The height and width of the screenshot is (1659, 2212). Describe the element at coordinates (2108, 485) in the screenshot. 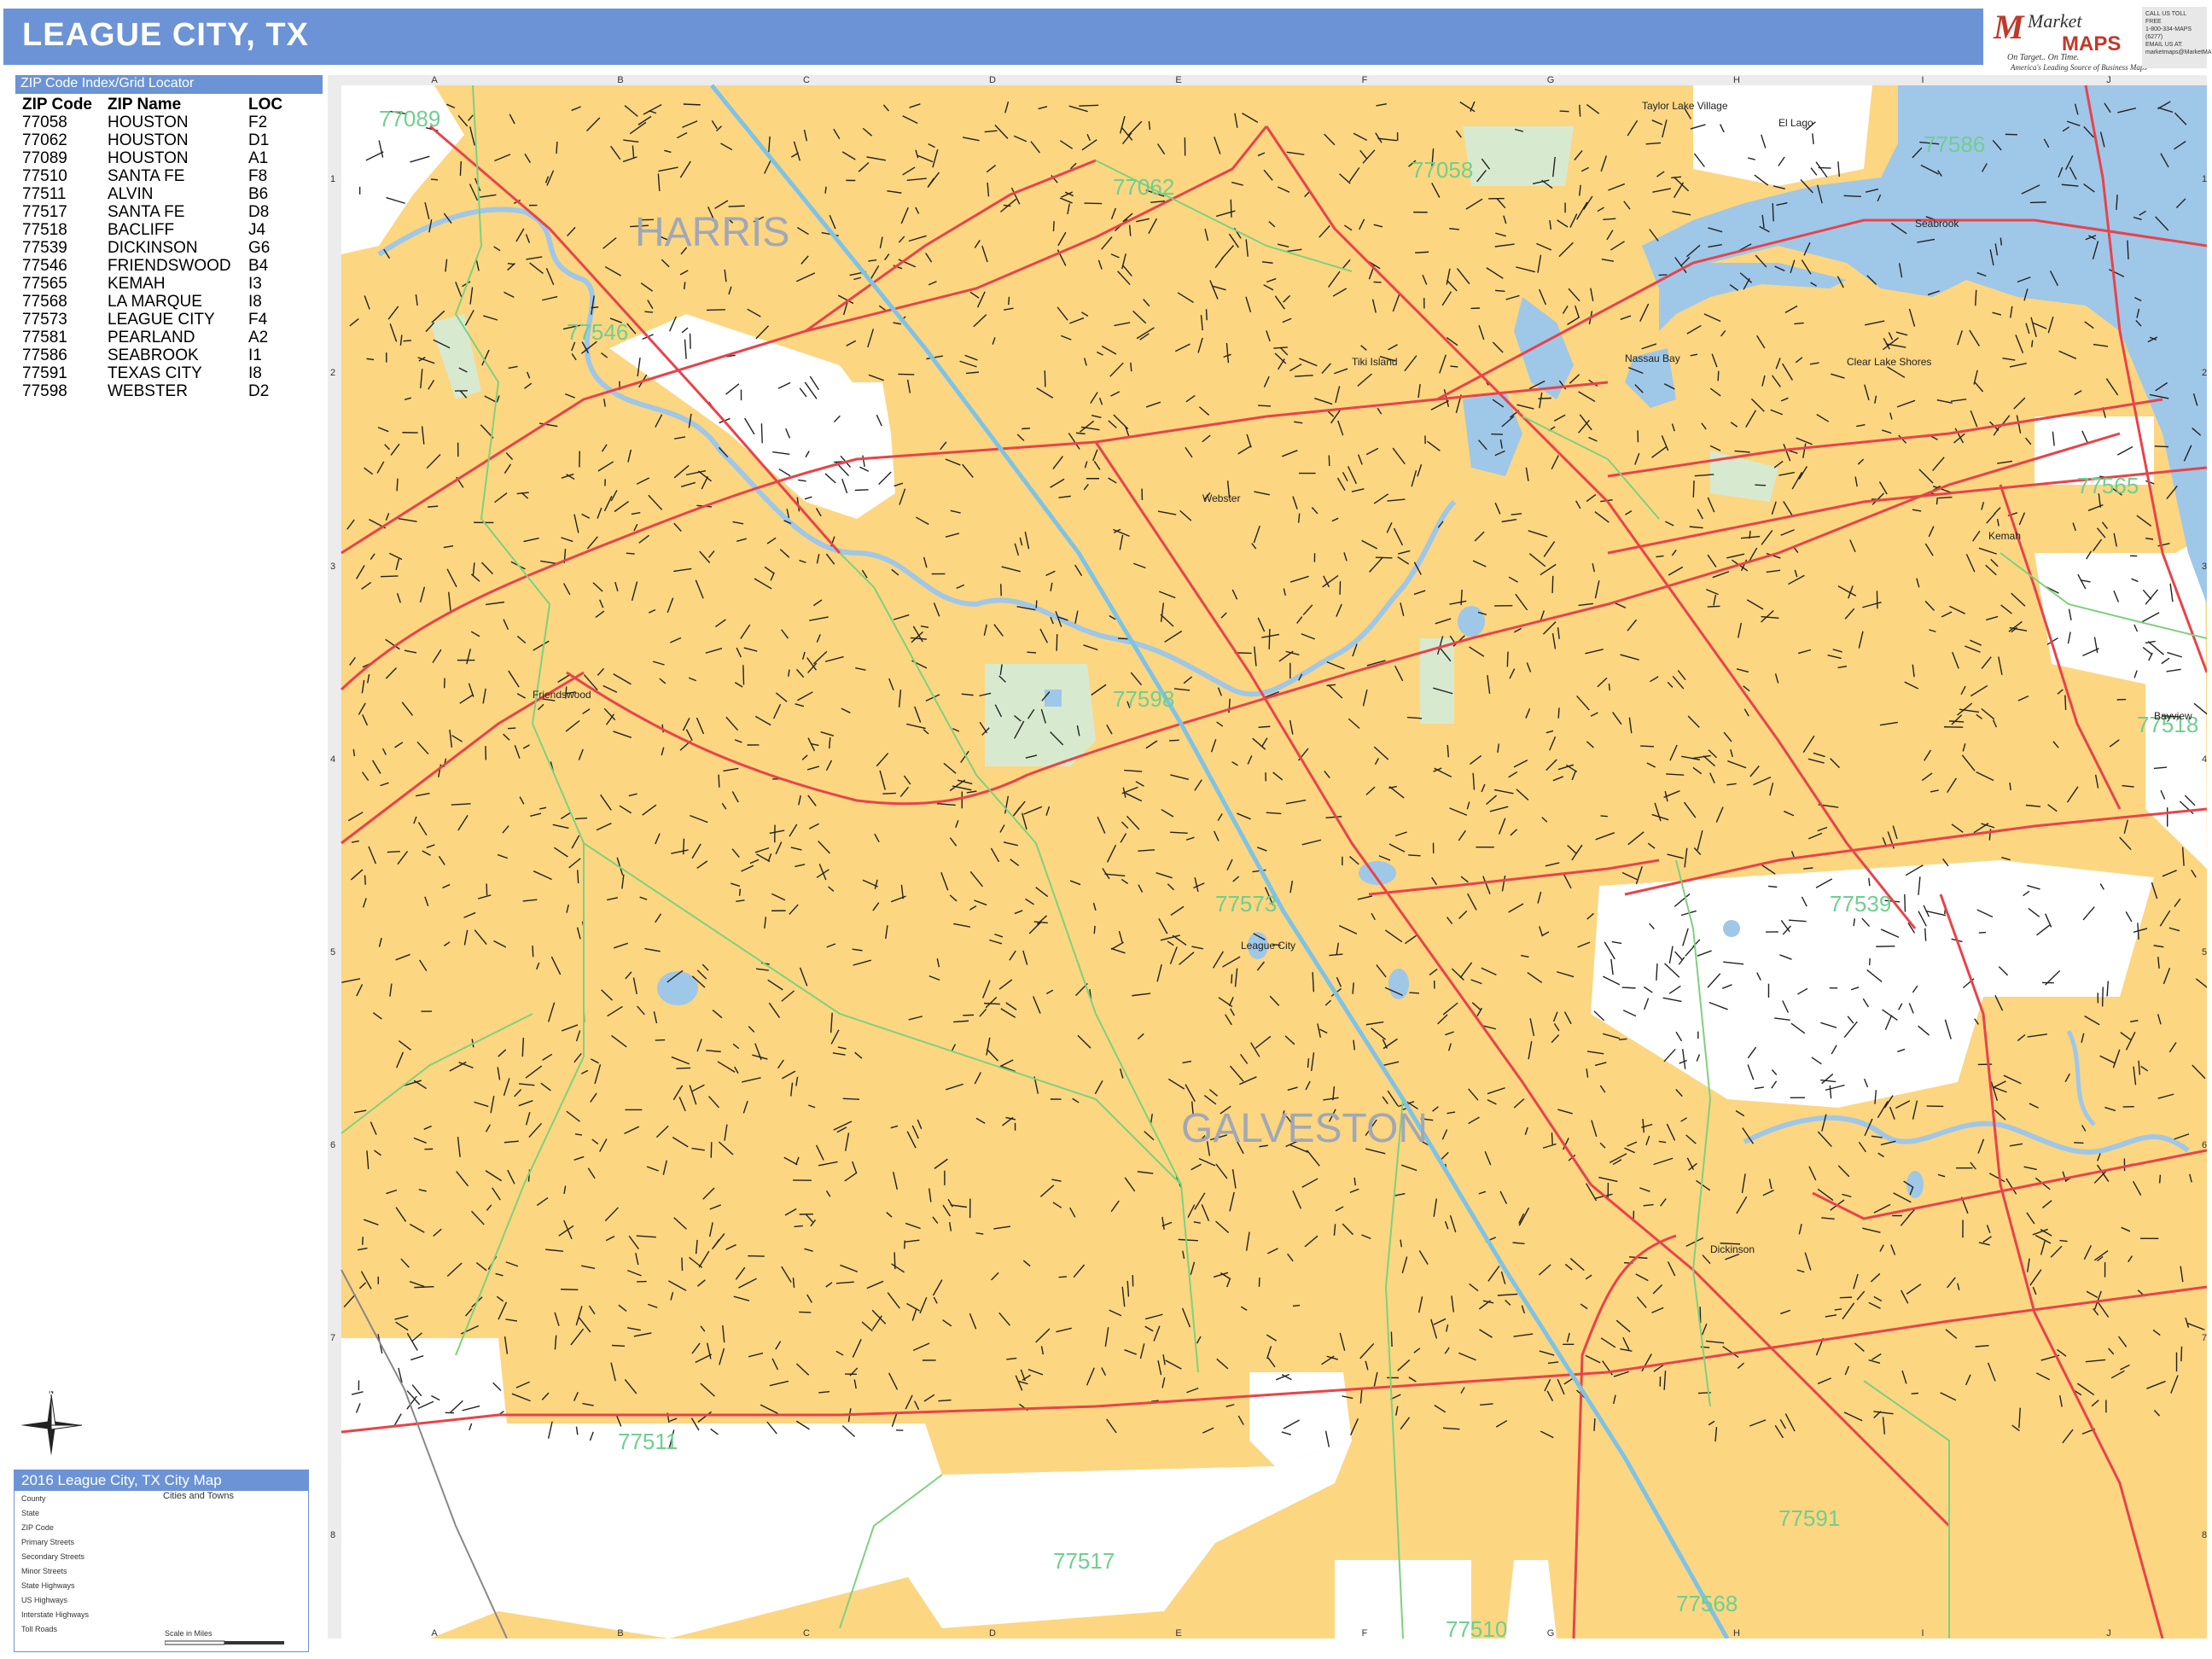

I see `zip-label: 77565` at that location.